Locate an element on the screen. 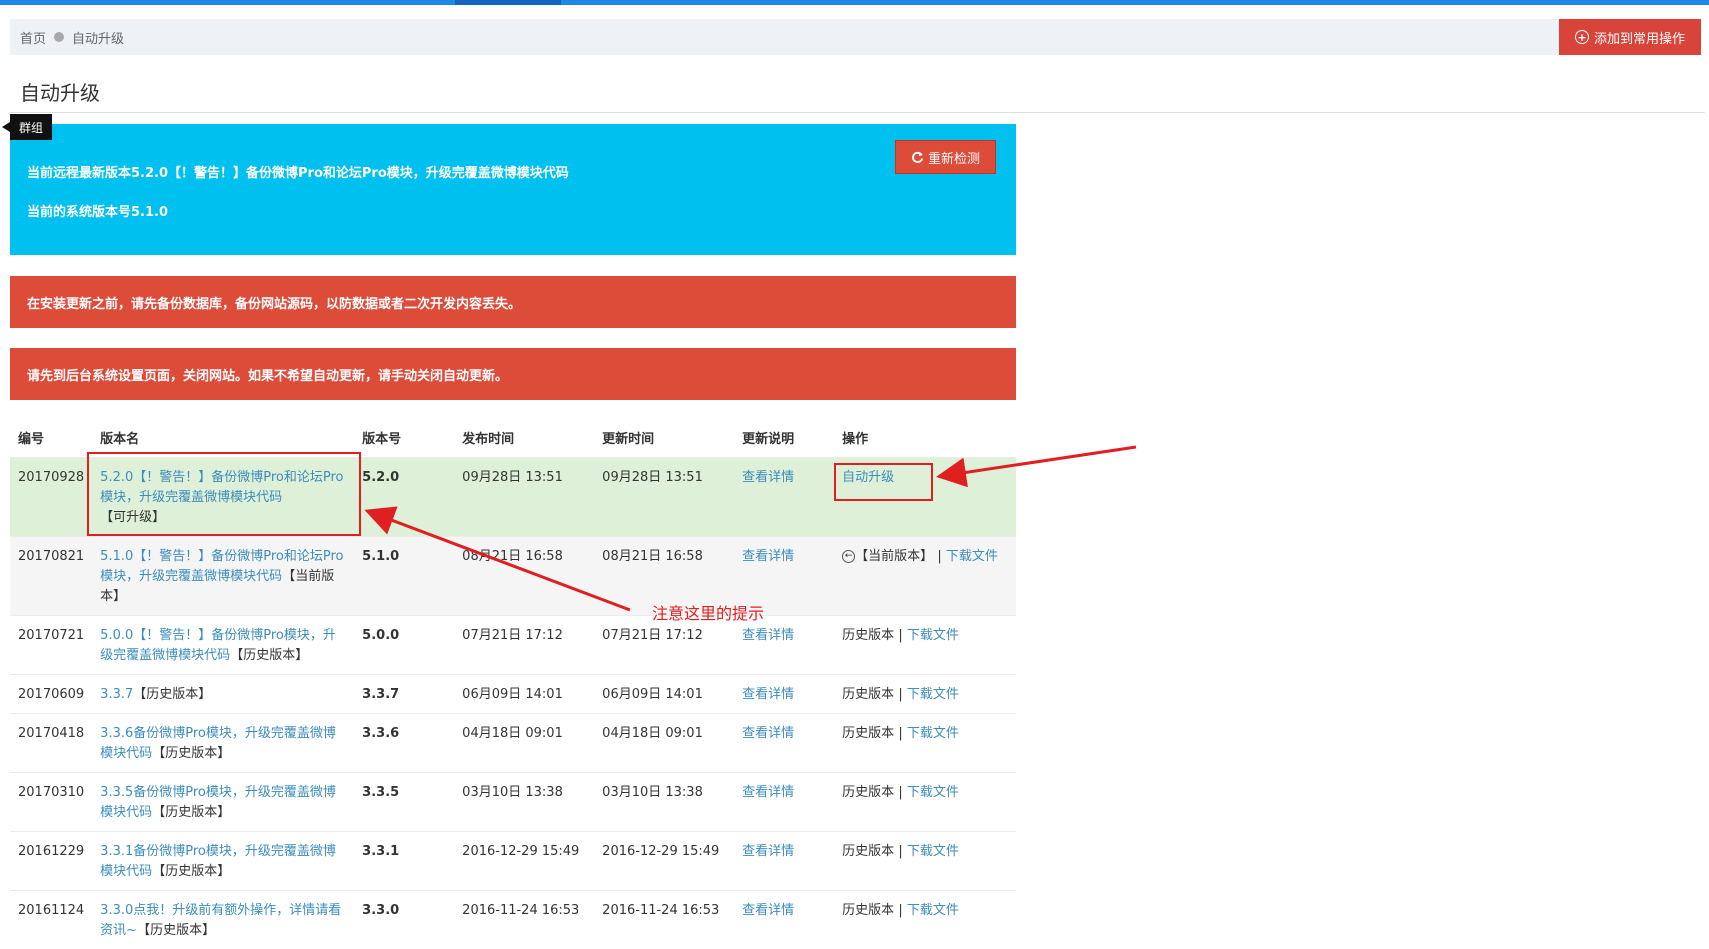 This screenshot has height=949, width=1709. arrow-to-version-name is located at coordinates (500, 561).